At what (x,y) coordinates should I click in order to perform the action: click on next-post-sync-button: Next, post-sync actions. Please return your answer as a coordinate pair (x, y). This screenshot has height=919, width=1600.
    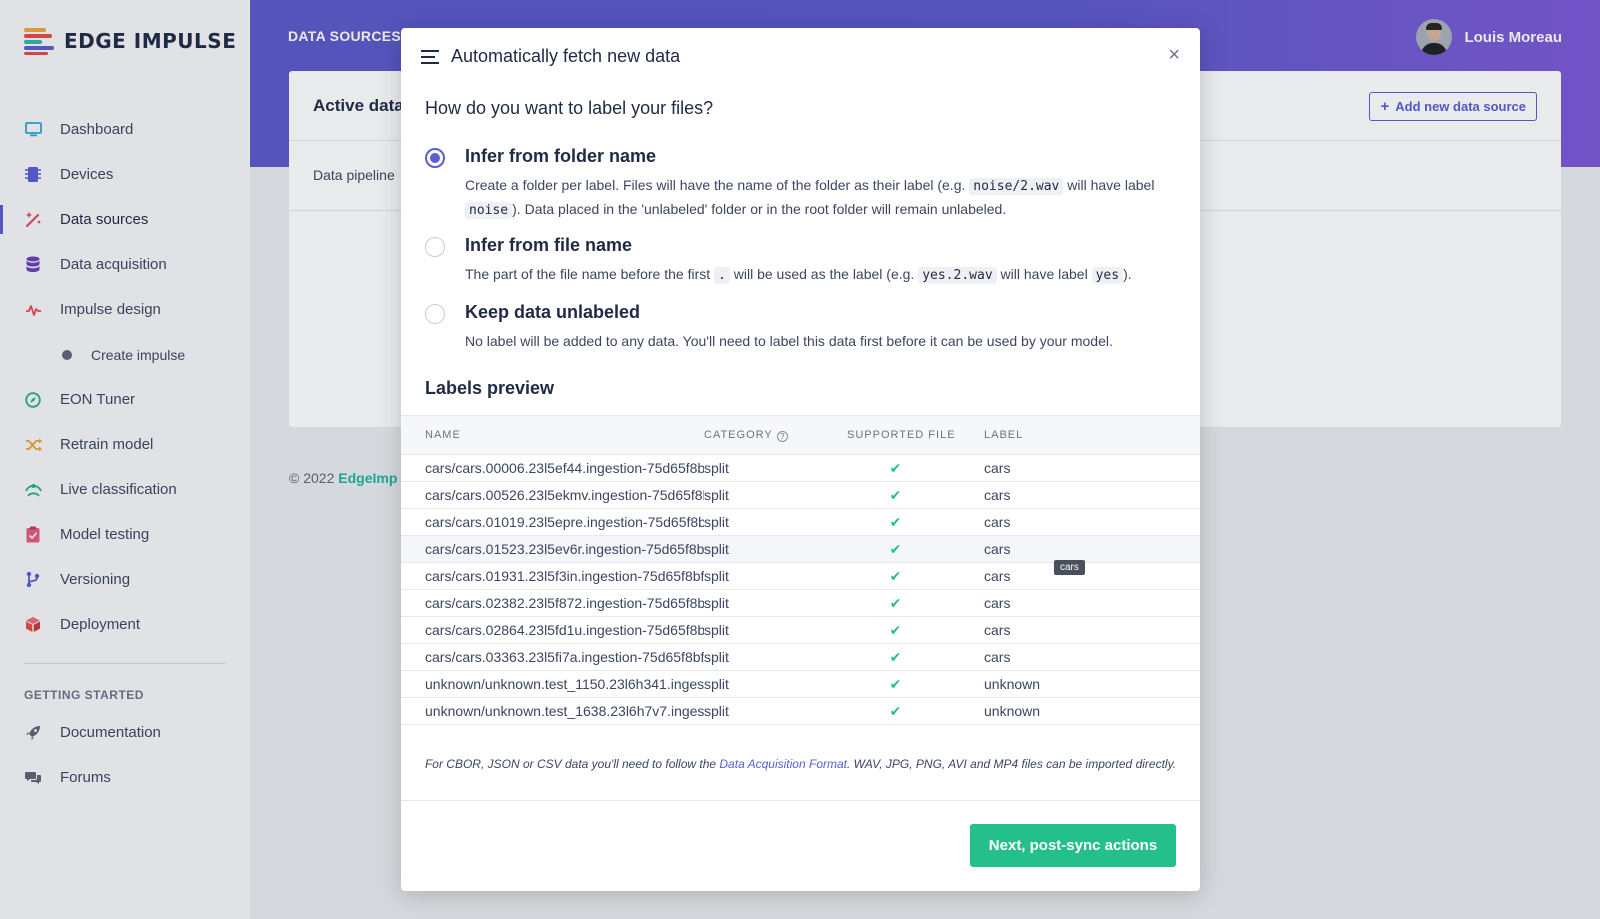
    Looking at the image, I should click on (1073, 845).